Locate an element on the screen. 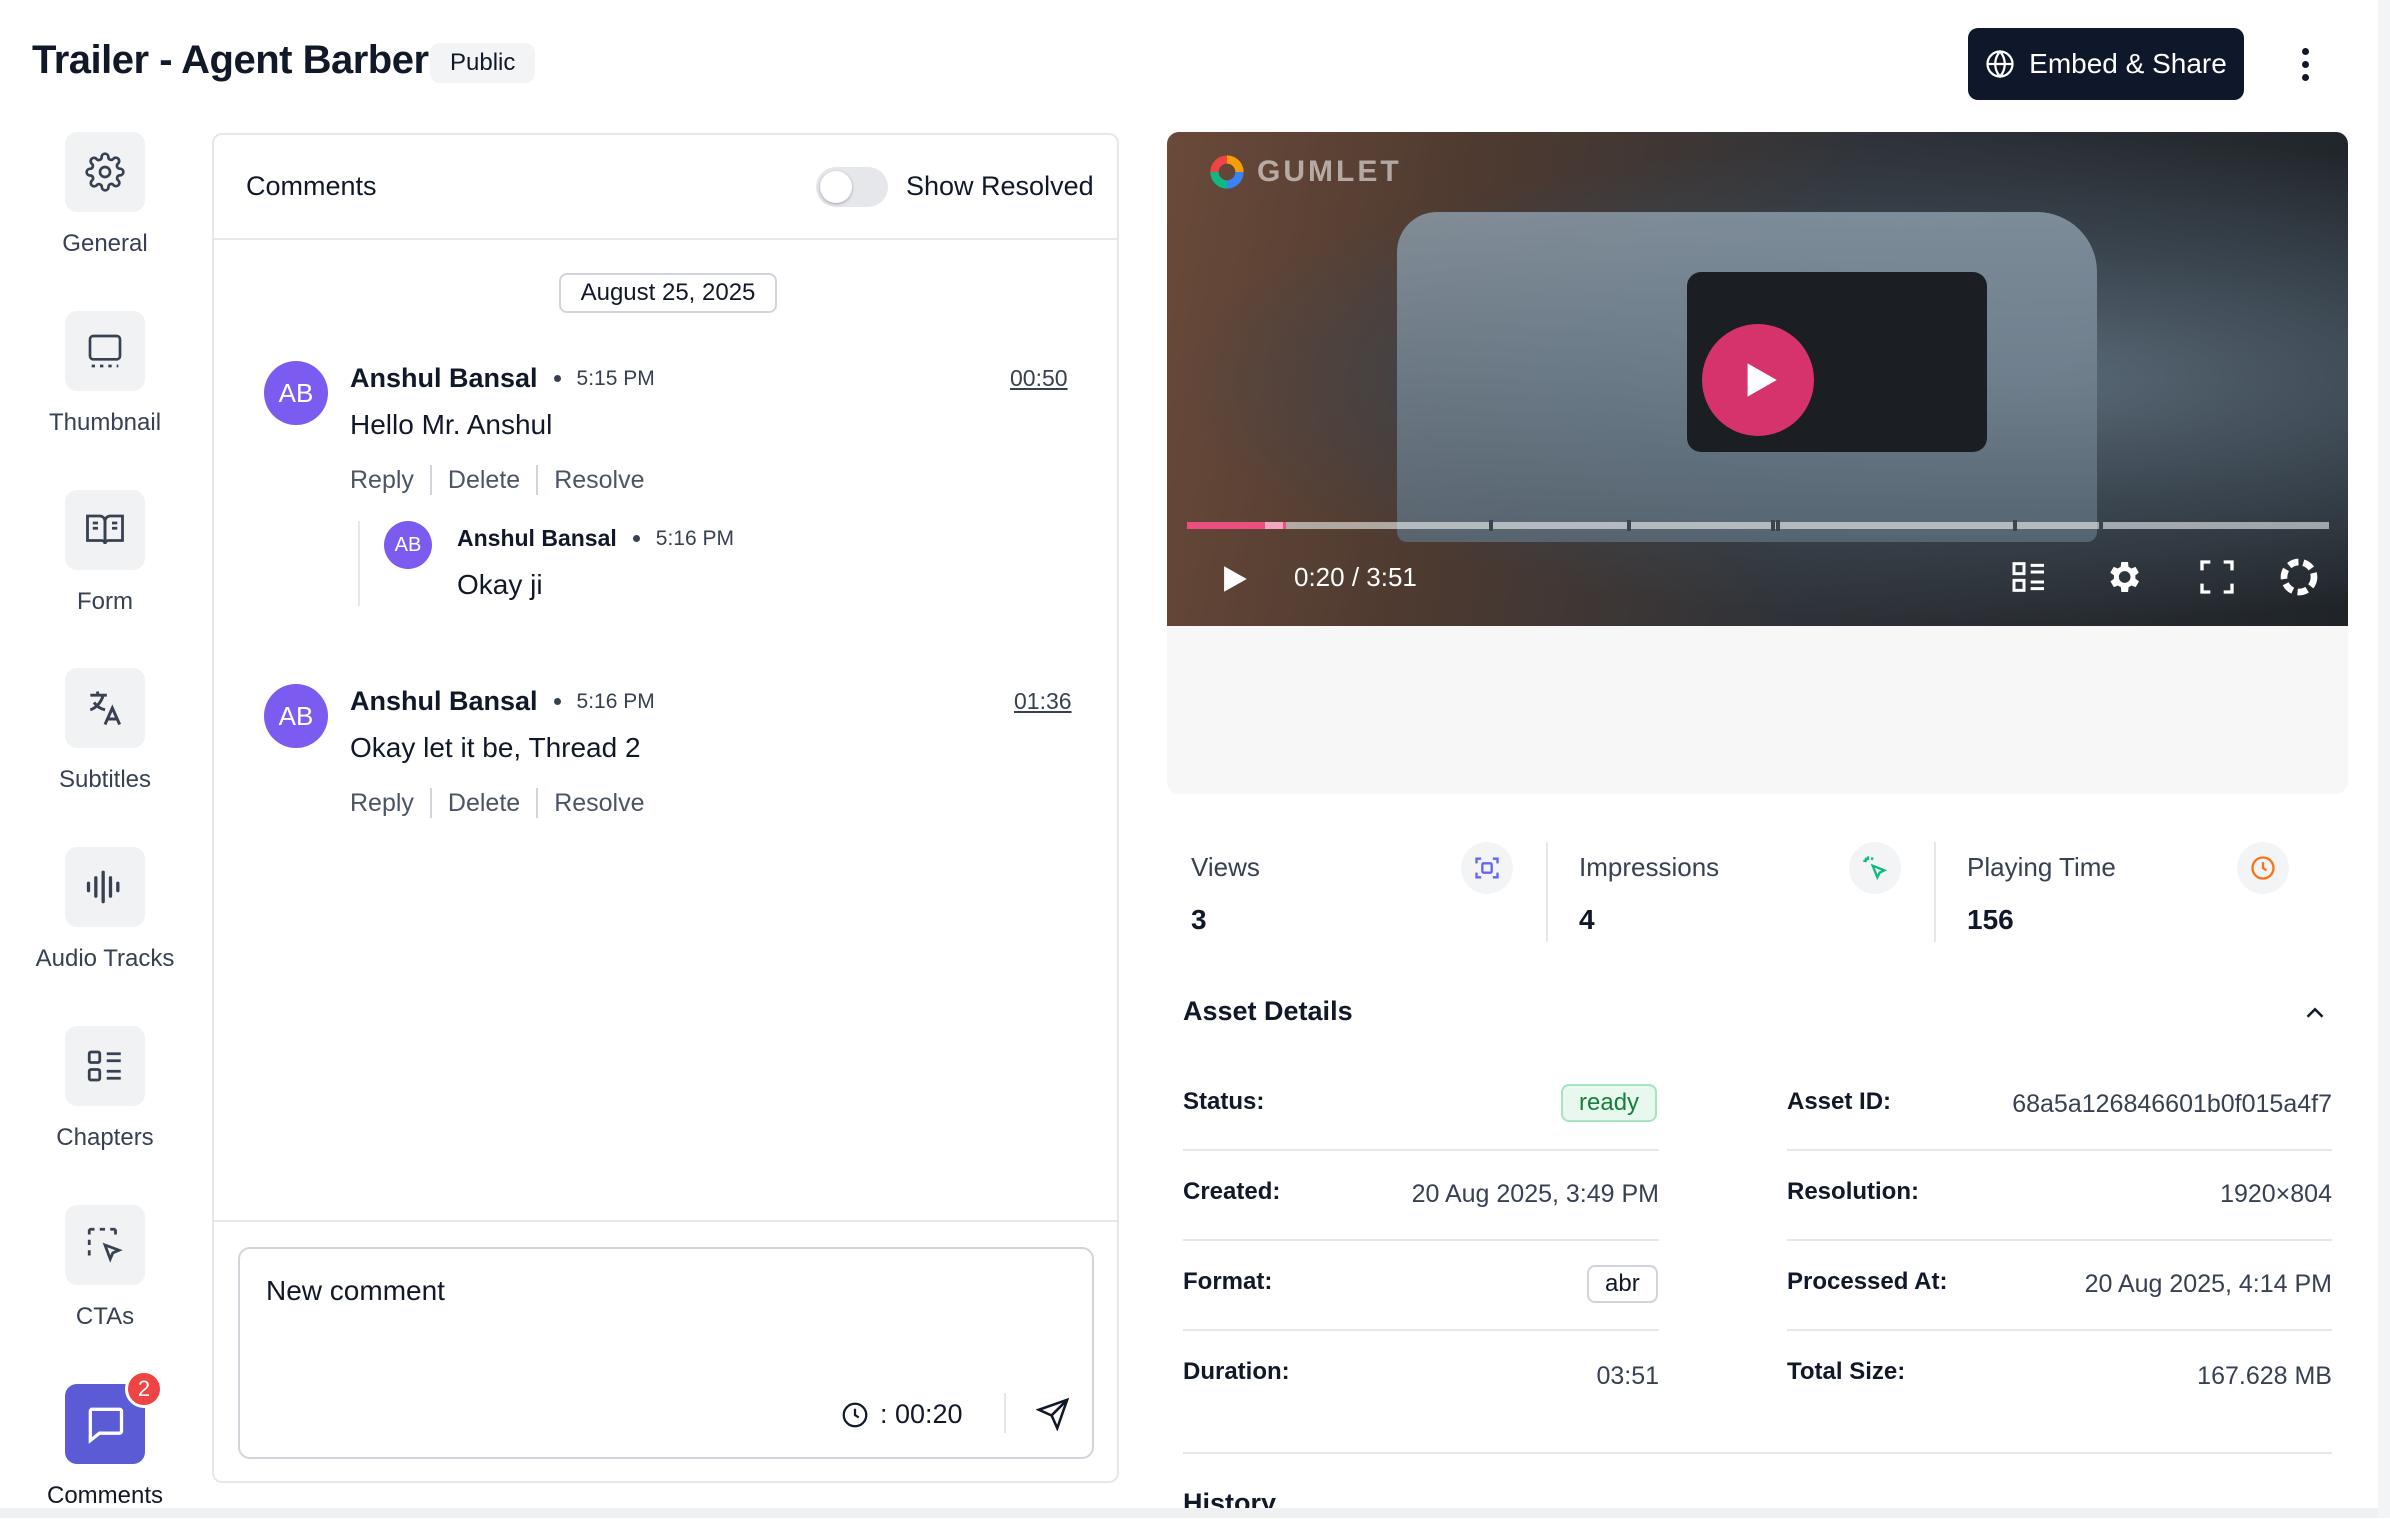 The height and width of the screenshot is (1519, 2390). reply-time: 5:16 PM is located at coordinates (694, 538).